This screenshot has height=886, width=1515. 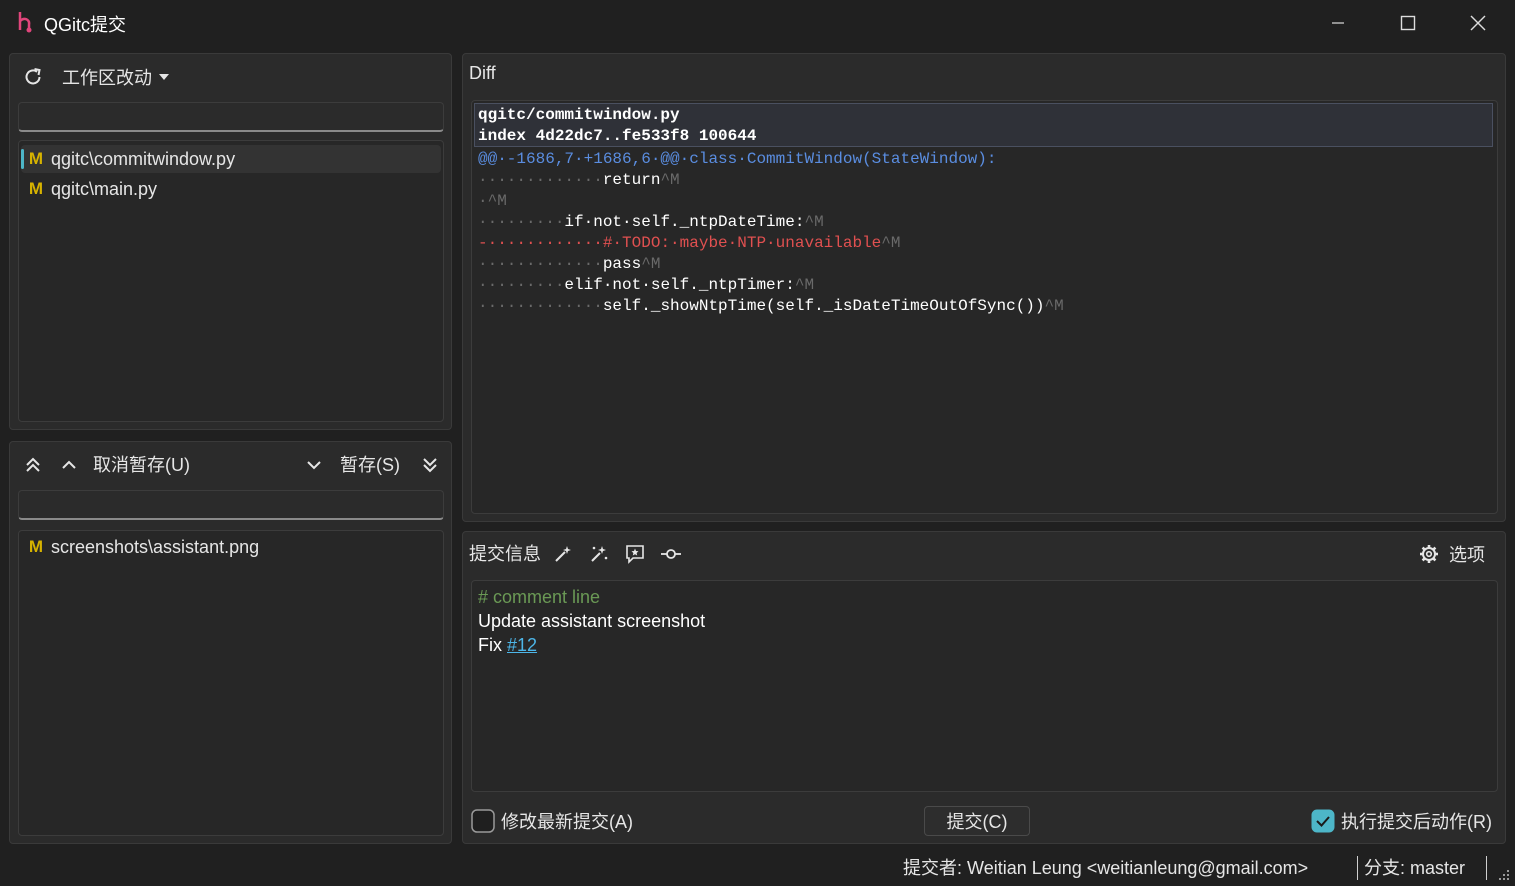 What do you see at coordinates (540, 243) in the screenshot?
I see `whitespace-marker: -············` at bounding box center [540, 243].